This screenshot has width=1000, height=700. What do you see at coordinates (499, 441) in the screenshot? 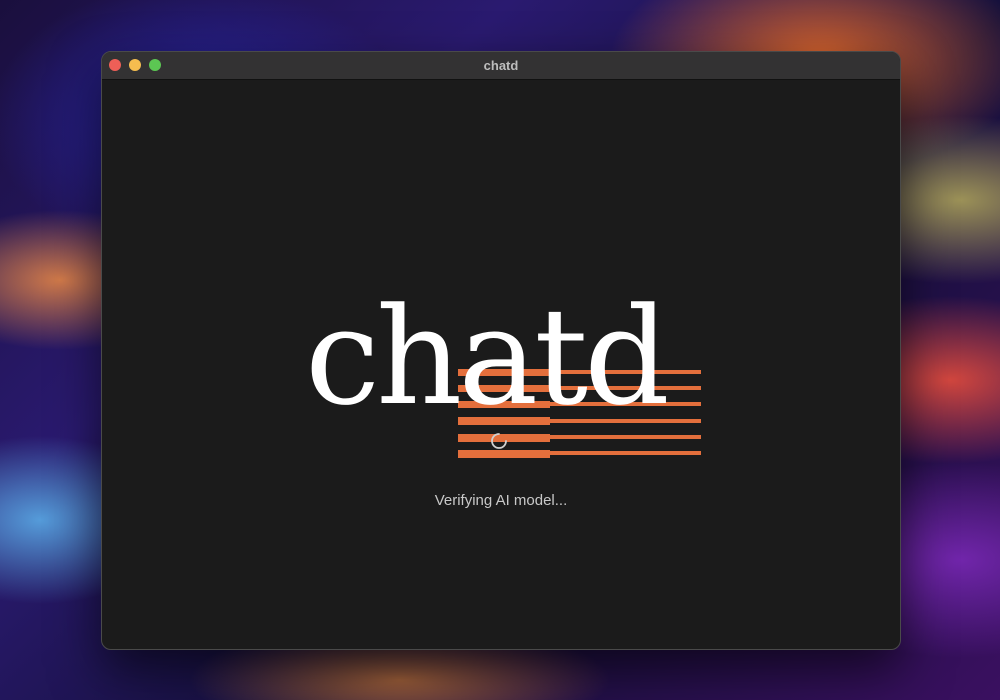
I see `loading-spinner-icon` at bounding box center [499, 441].